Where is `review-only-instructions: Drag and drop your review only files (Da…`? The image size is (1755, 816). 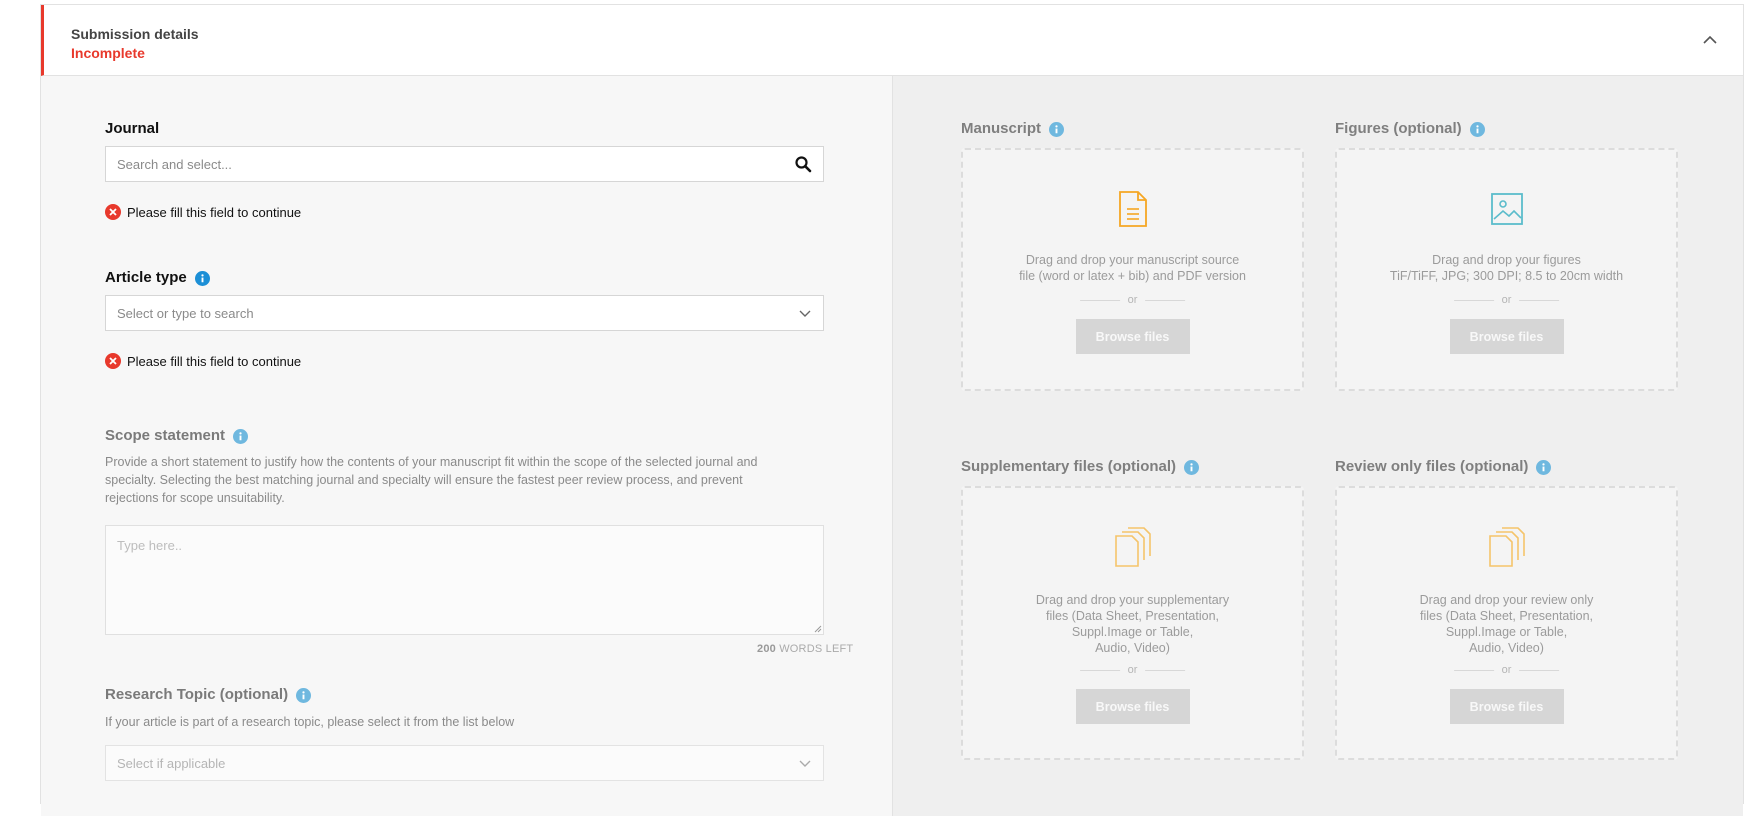
review-only-instructions: Drag and drop your review only files (Da… is located at coordinates (1506, 624).